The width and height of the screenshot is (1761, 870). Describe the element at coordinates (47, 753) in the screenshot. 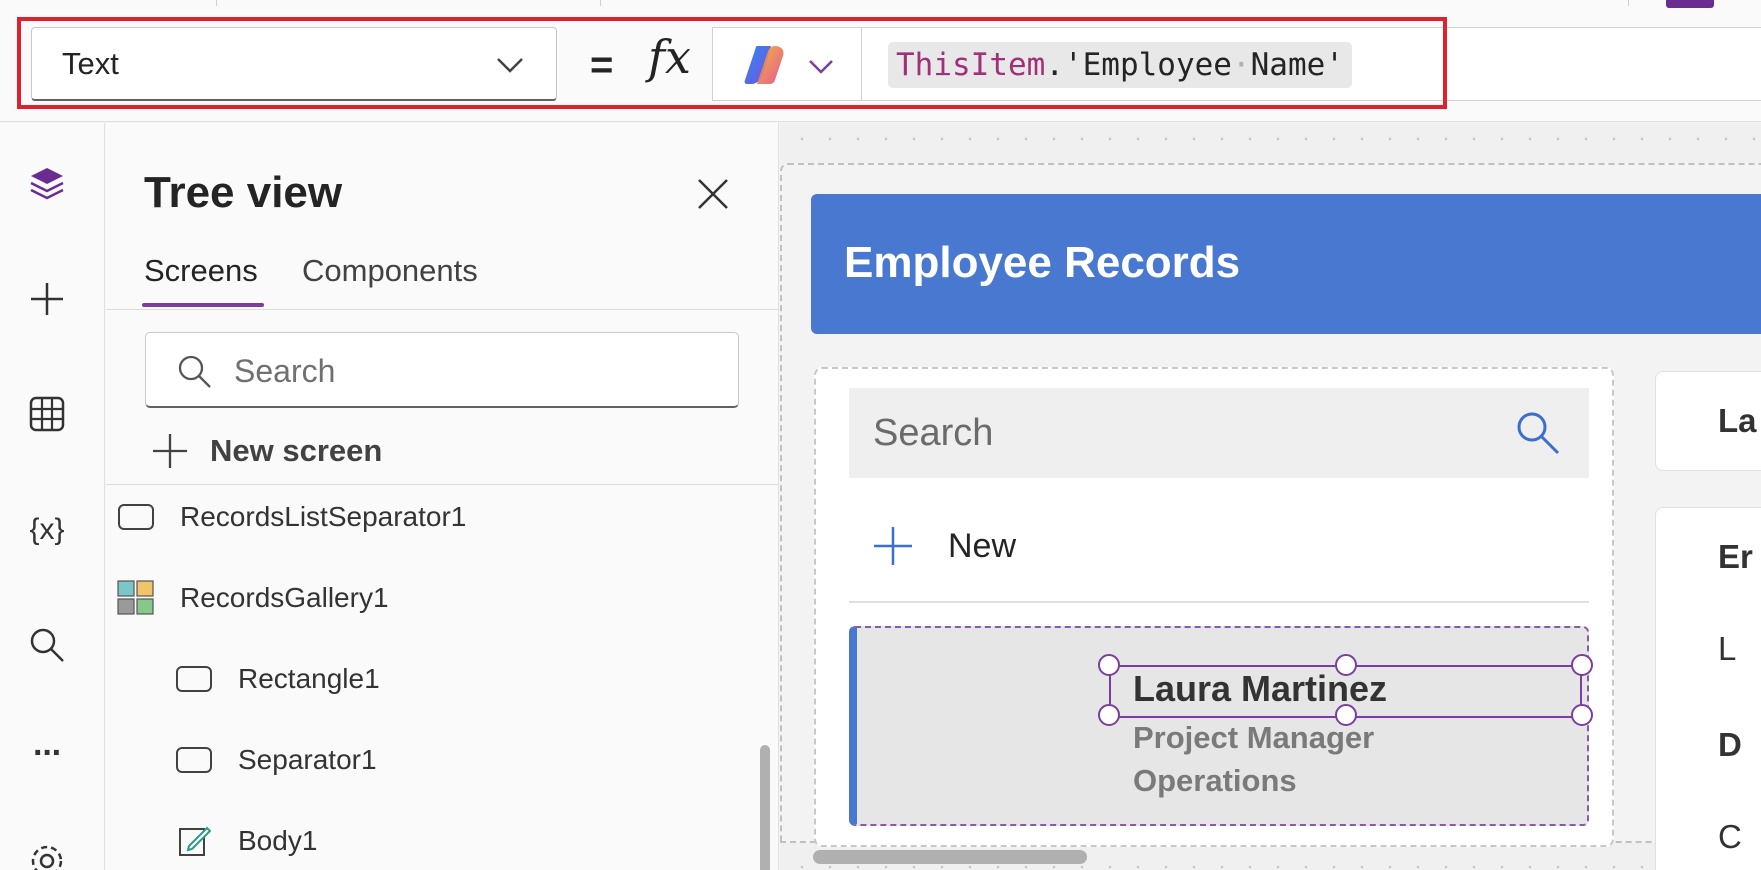

I see `more-icon: ···` at that location.